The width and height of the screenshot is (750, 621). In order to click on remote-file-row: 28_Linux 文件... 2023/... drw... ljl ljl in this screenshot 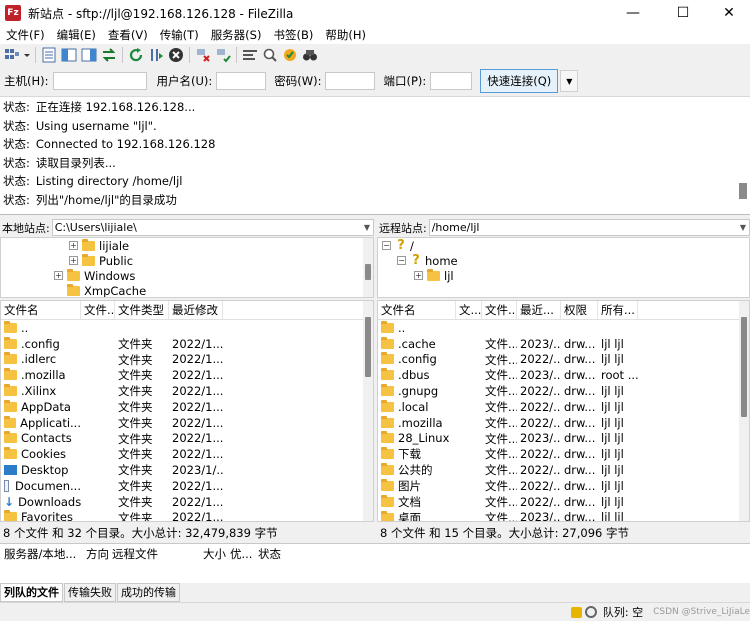, I will do `click(508, 439)`.